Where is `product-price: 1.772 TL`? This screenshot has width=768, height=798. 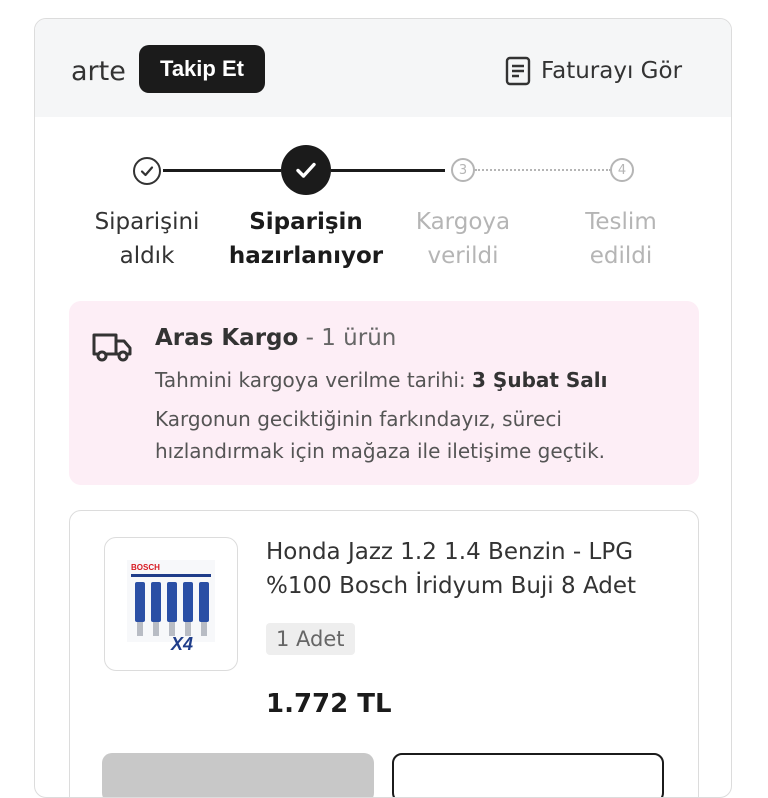 product-price: 1.772 TL is located at coordinates (329, 704).